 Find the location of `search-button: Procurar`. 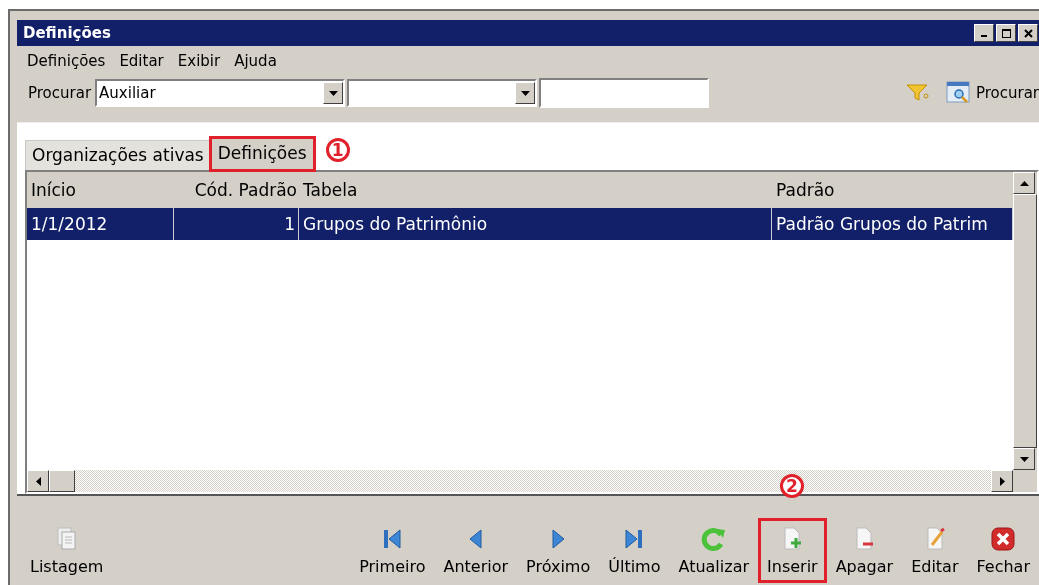

search-button: Procurar is located at coordinates (992, 93).